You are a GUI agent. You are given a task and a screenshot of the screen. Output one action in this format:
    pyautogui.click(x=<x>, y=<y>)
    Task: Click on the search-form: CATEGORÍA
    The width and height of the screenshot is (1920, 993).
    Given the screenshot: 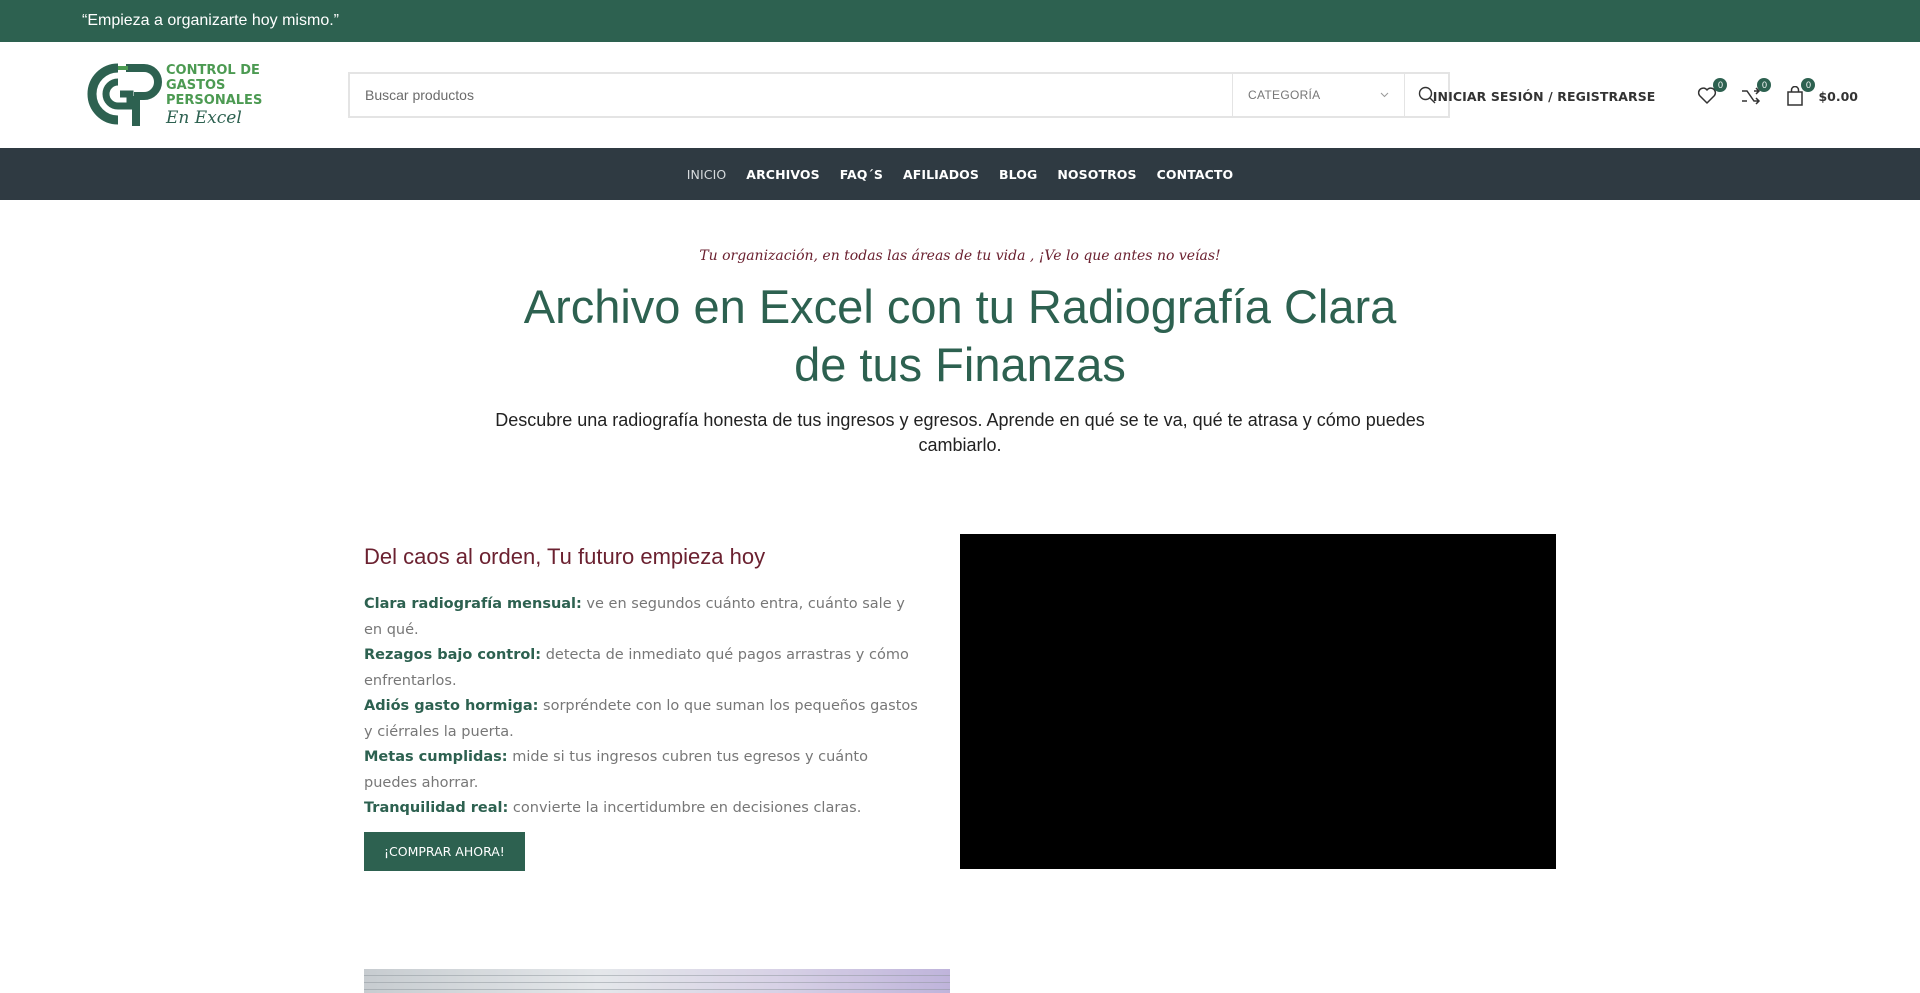 What is the action you would take?
    pyautogui.click(x=899, y=95)
    